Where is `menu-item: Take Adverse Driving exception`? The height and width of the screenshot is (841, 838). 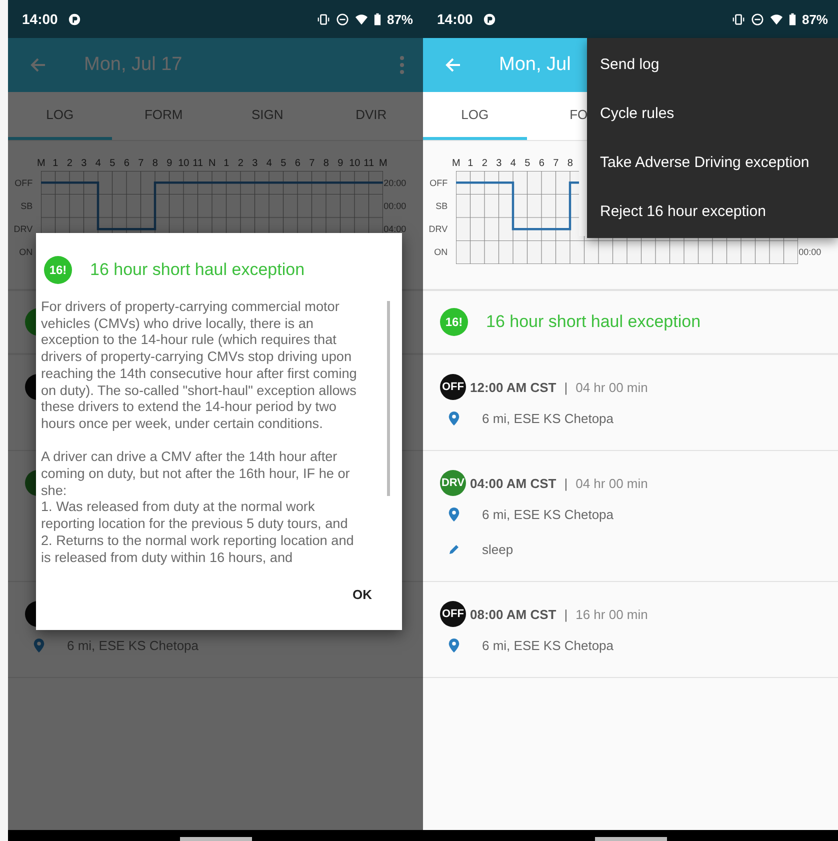
menu-item: Take Adverse Driving exception is located at coordinates (712, 162).